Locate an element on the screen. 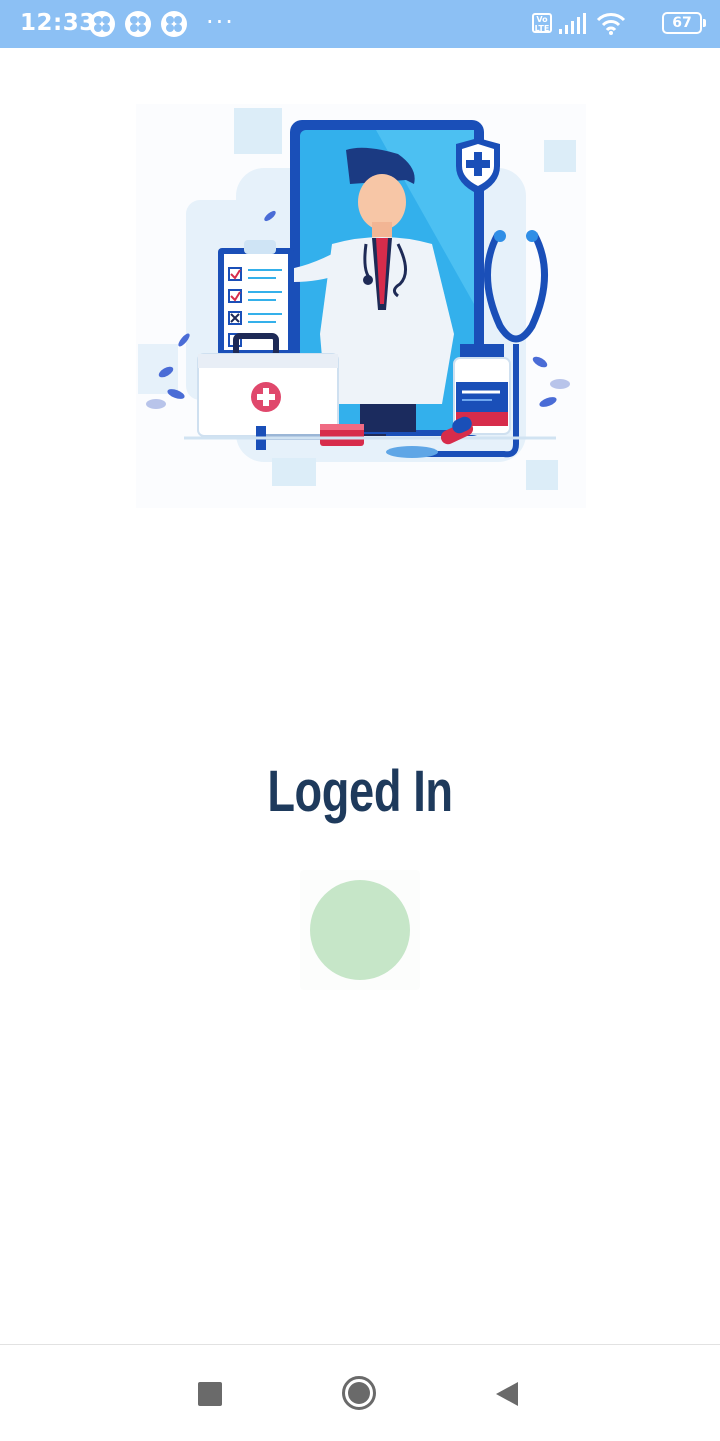 This screenshot has height=1441, width=720. navigation-bar is located at coordinates (360, 1392).